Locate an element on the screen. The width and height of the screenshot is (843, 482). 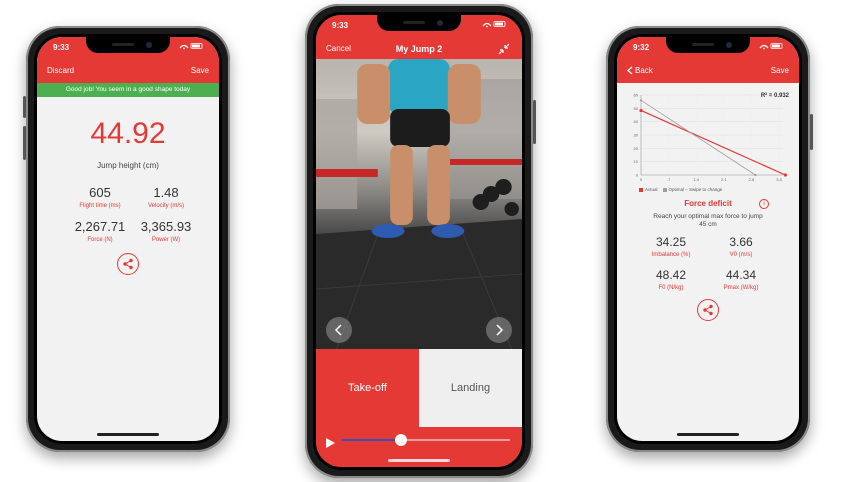
chevron-right-icon is located at coordinates (500, 330).